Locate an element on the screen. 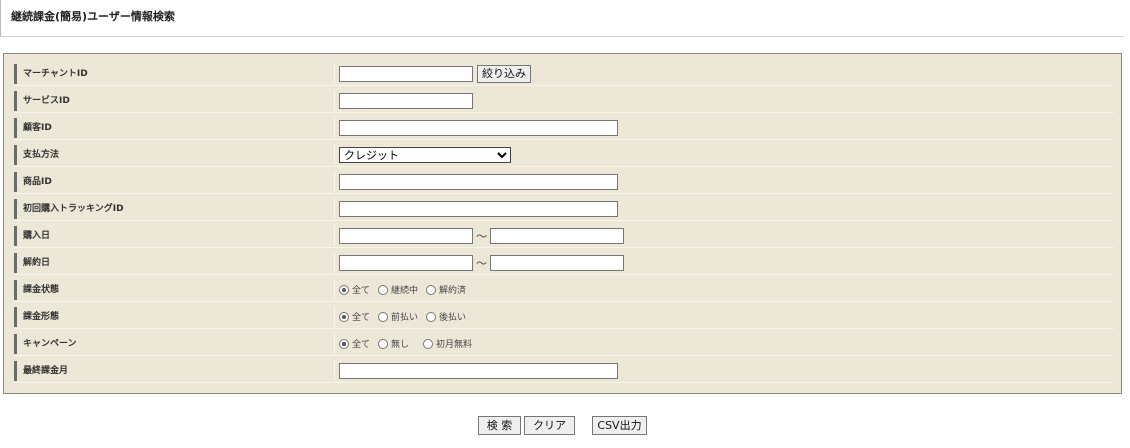 Image resolution: width=1130 pixels, height=448 pixels. page-title: 継続課金(簡易)ユーザー情報検索 is located at coordinates (93, 16).